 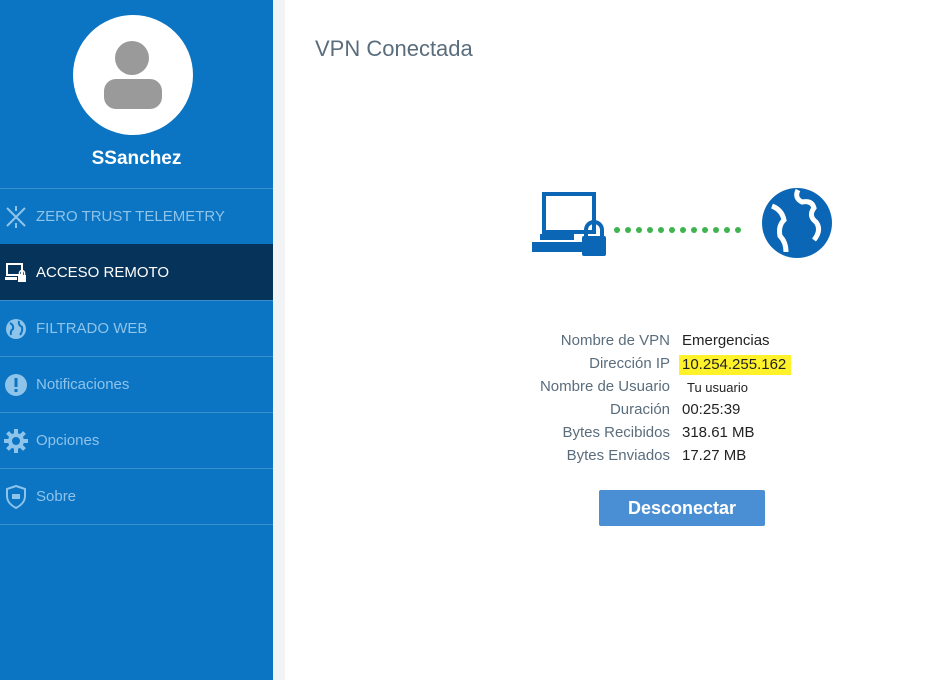 What do you see at coordinates (136, 158) in the screenshot?
I see `username: SSanchez` at bounding box center [136, 158].